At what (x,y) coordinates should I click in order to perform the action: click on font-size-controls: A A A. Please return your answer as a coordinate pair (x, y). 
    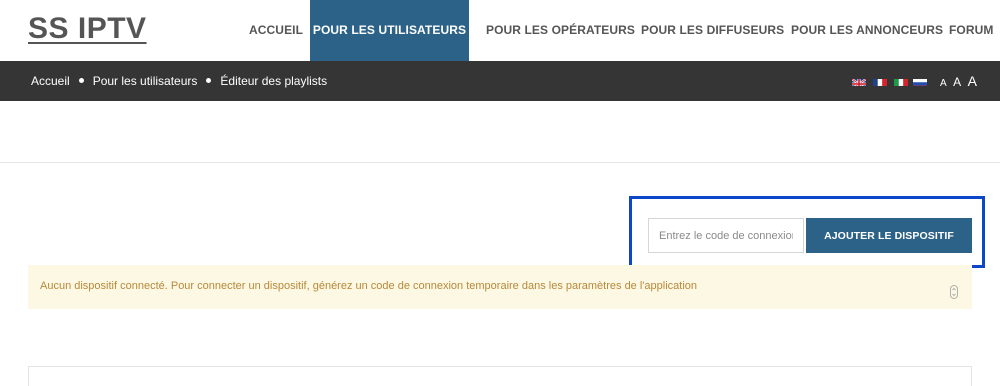
    Looking at the image, I should click on (959, 81).